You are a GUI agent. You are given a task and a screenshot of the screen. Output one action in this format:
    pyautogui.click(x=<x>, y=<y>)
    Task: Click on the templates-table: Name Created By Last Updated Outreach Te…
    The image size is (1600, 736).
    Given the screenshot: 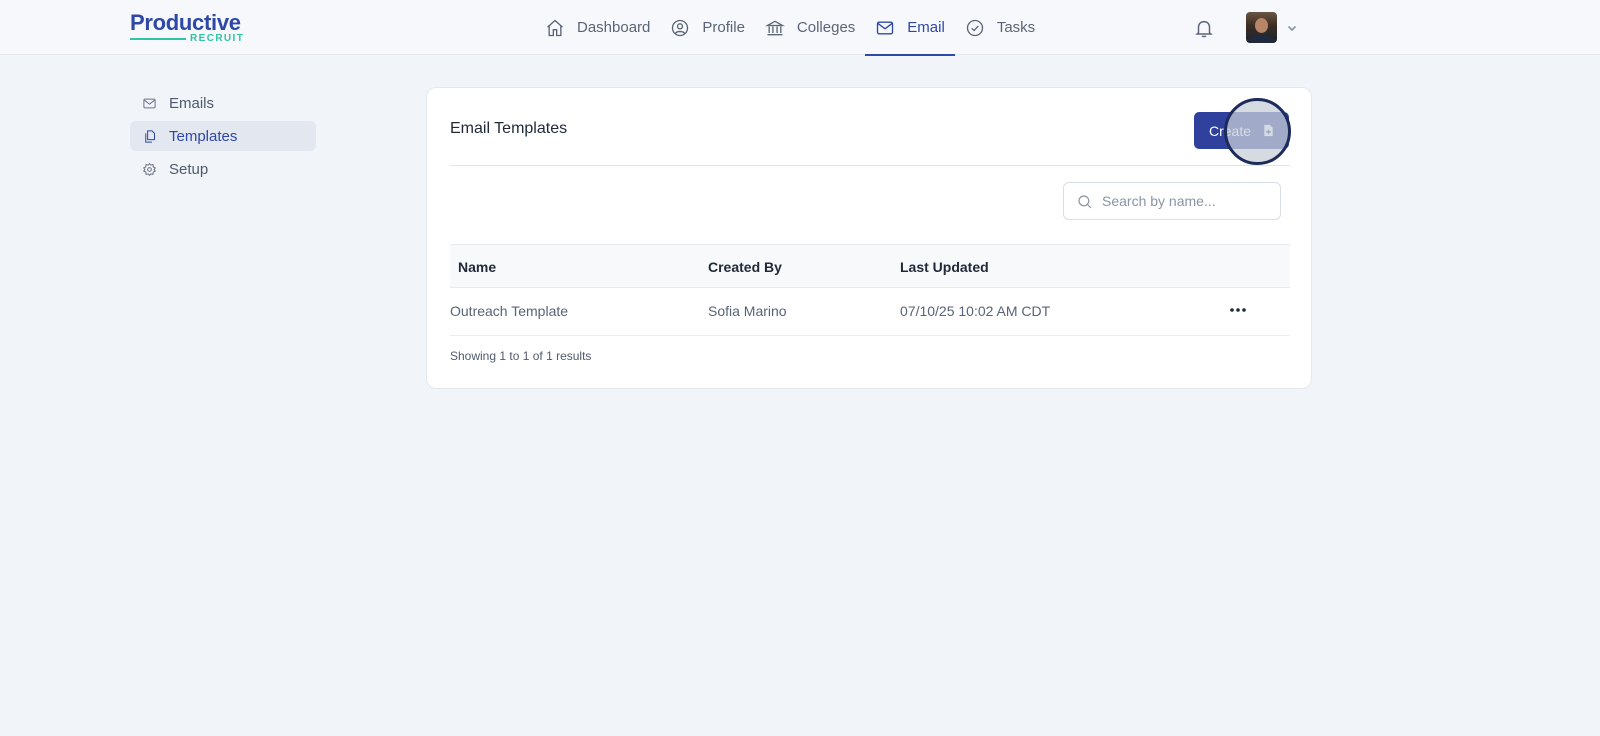 What is the action you would take?
    pyautogui.click(x=870, y=290)
    